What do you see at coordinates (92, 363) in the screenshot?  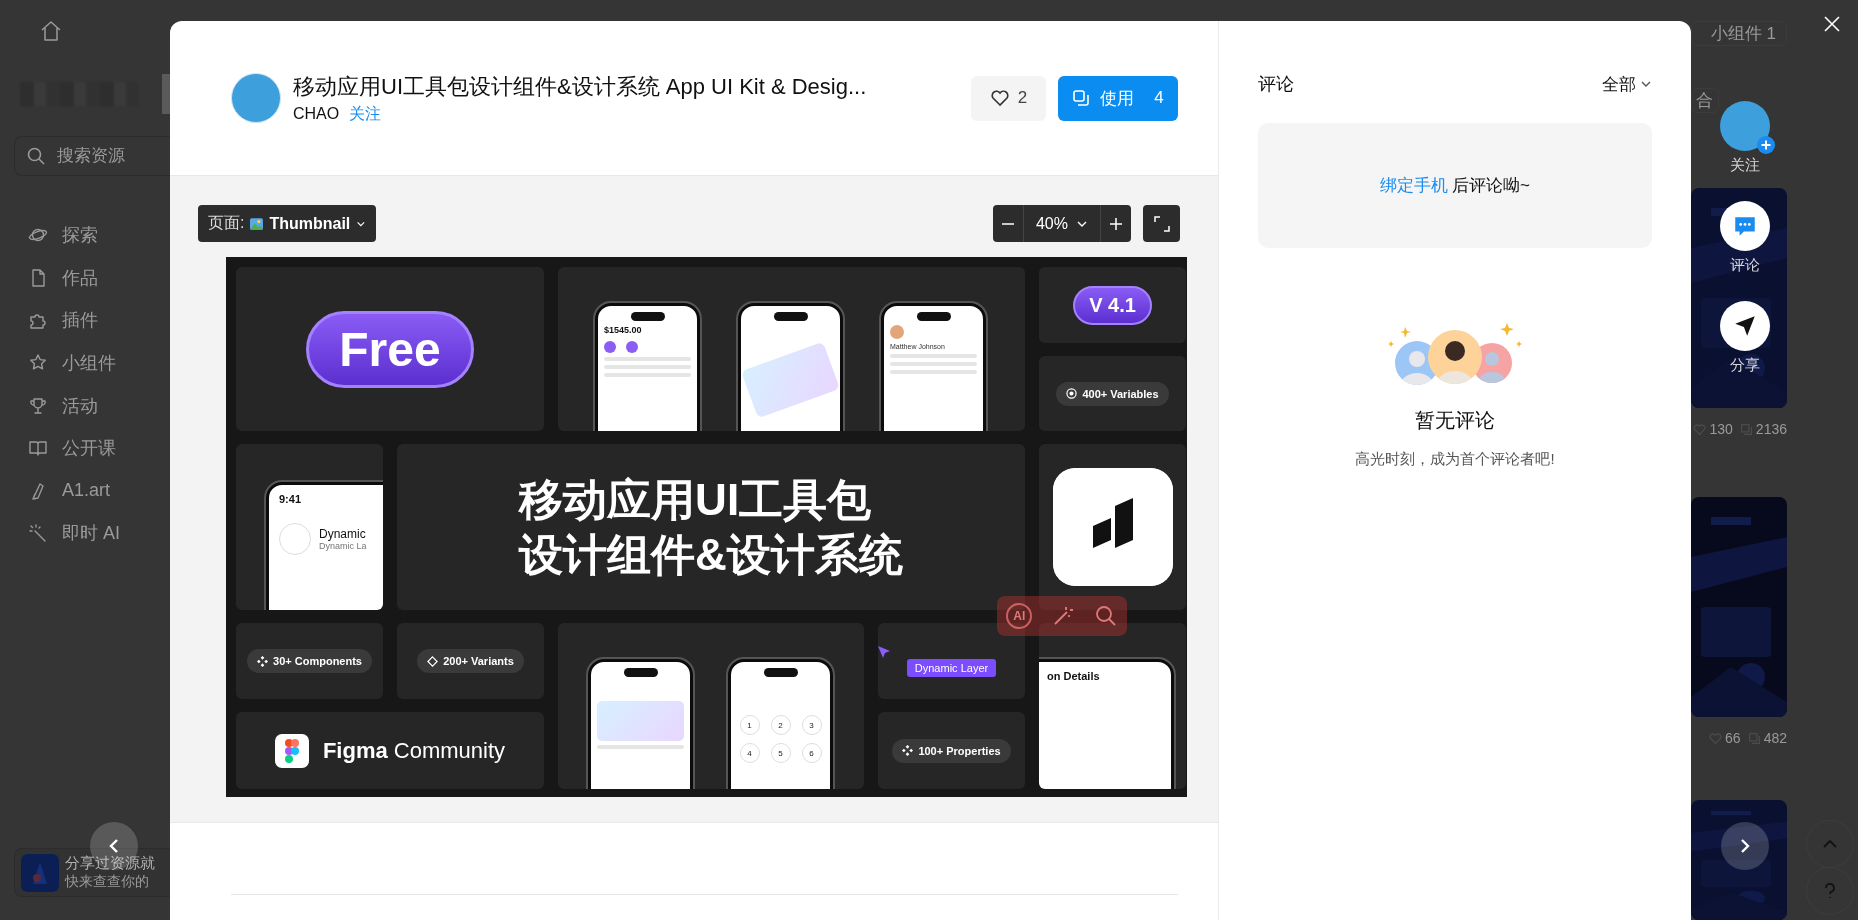 I see `sidebar-item: 小组件` at bounding box center [92, 363].